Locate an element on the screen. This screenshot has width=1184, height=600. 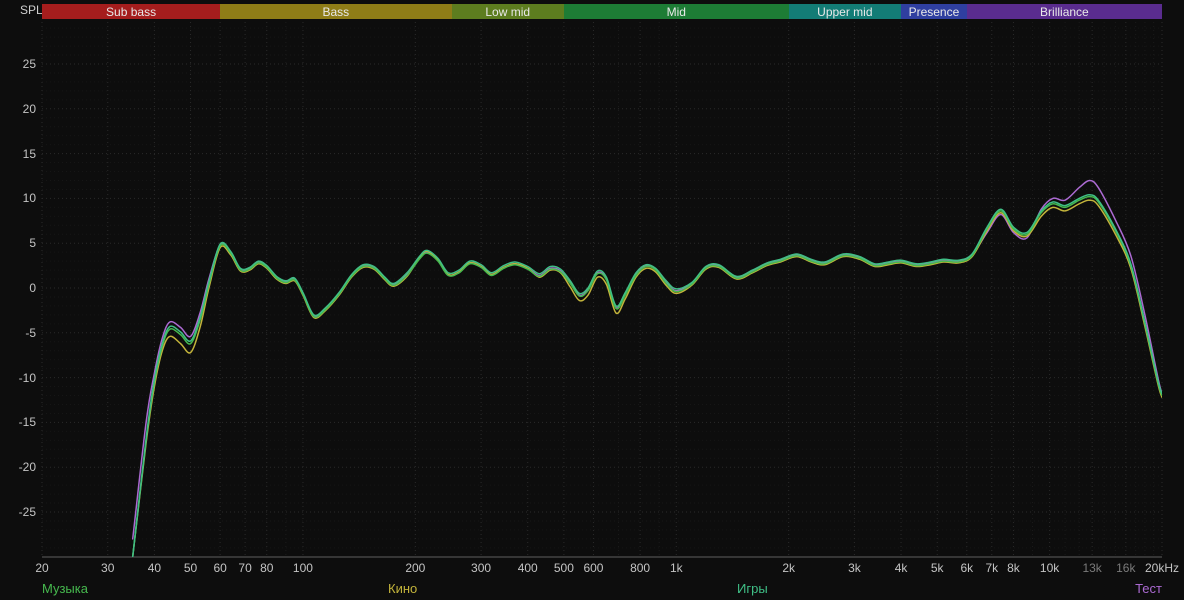
x-tick-label: 60 is located at coordinates (220, 568).